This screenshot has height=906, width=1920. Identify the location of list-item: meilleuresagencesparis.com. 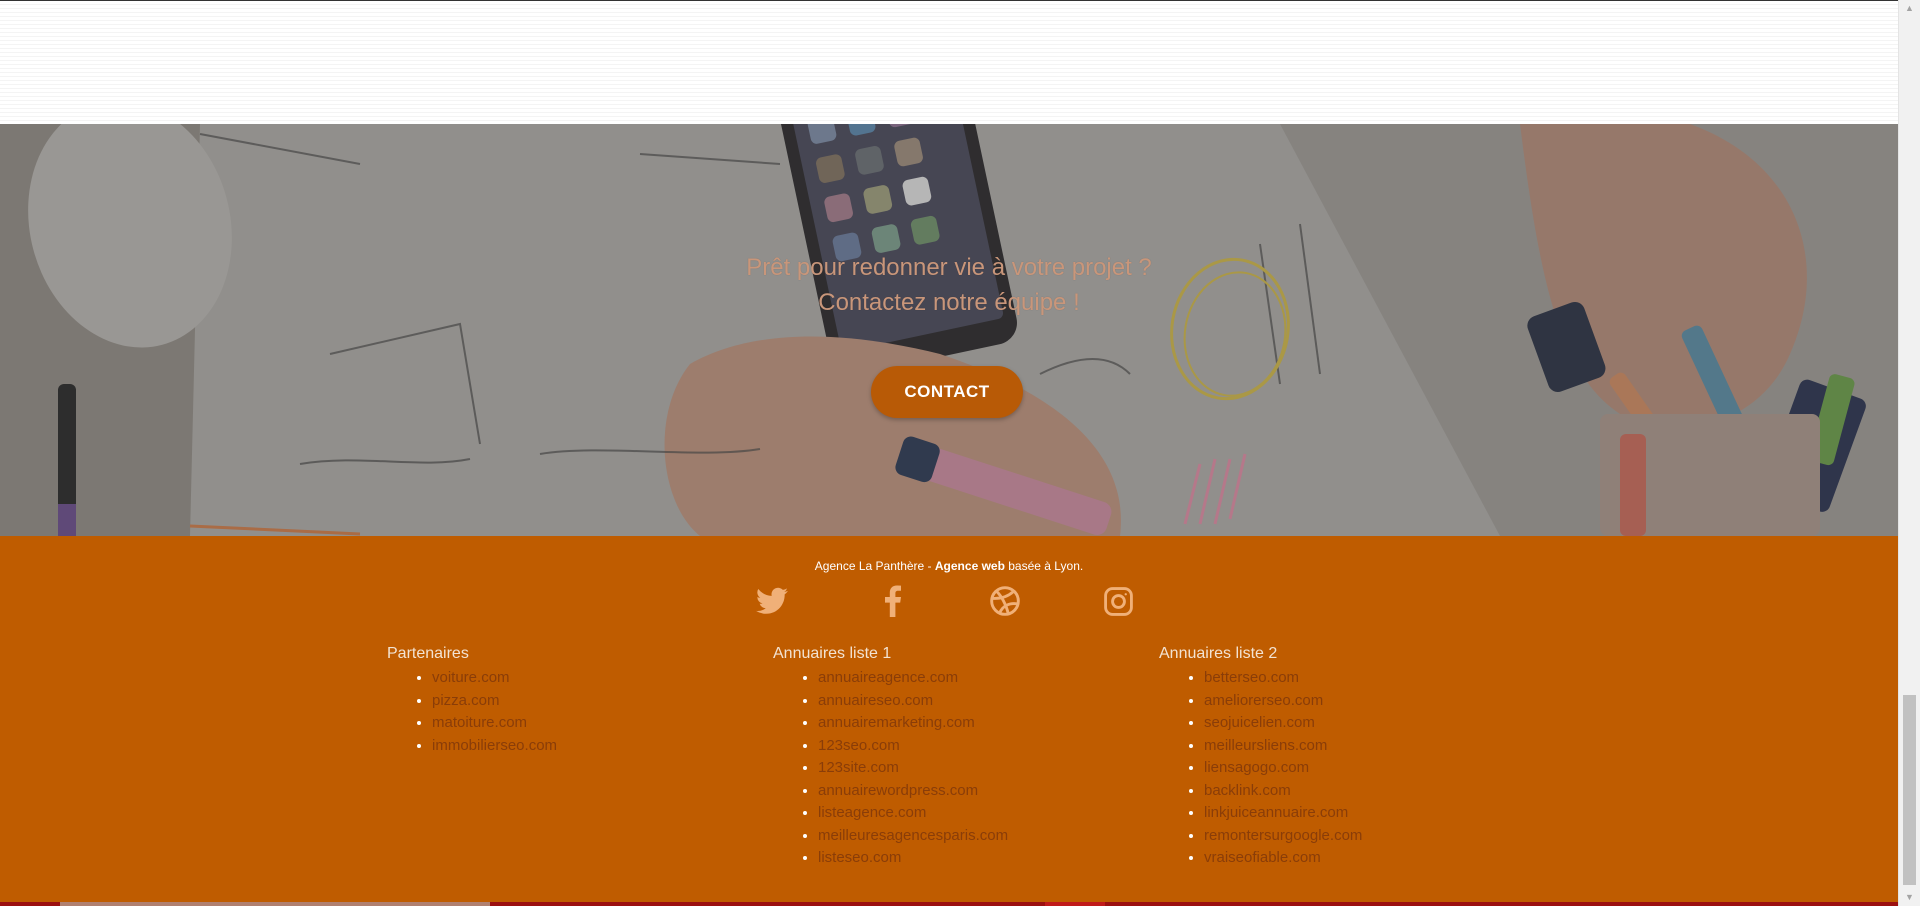
(913, 836).